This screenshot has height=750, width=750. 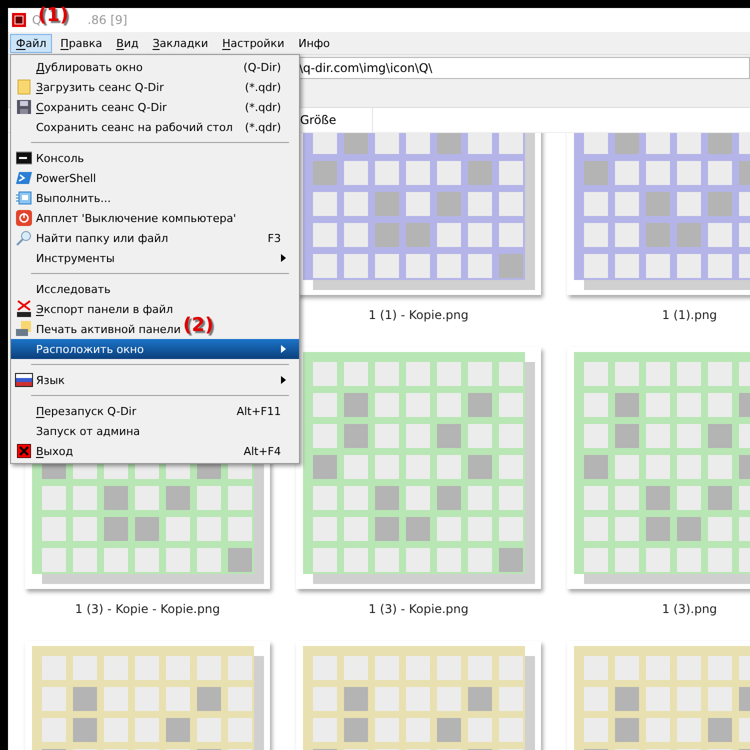 What do you see at coordinates (253, 43) in the screenshot?
I see `menu-bar-item: Настройки` at bounding box center [253, 43].